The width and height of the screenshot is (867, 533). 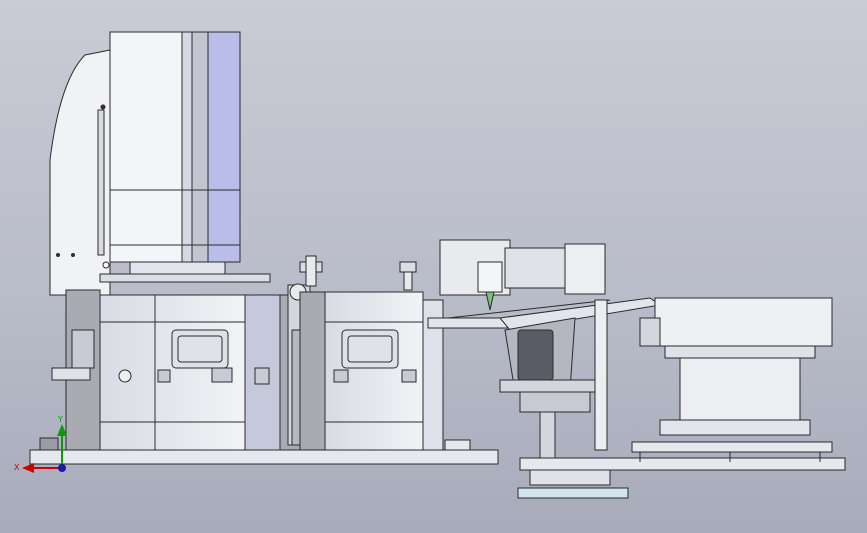 What do you see at coordinates (17, 467) in the screenshot?
I see `triad-x-label: X` at bounding box center [17, 467].